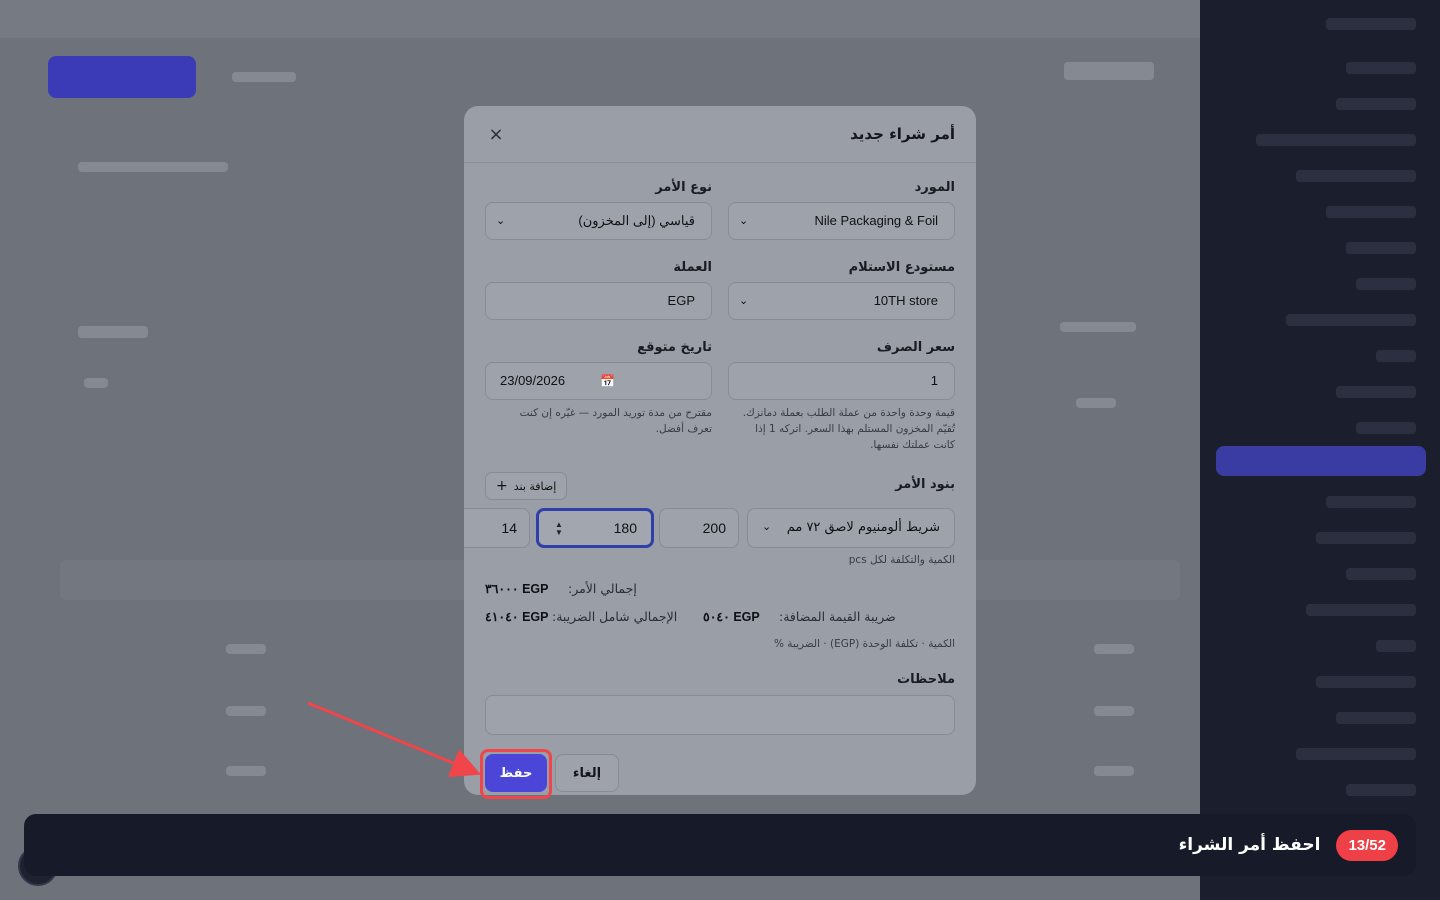 This screenshot has height=900, width=1440. Describe the element at coordinates (533, 380) in the screenshot. I see `expected-date-value: 23/09/2026` at that location.